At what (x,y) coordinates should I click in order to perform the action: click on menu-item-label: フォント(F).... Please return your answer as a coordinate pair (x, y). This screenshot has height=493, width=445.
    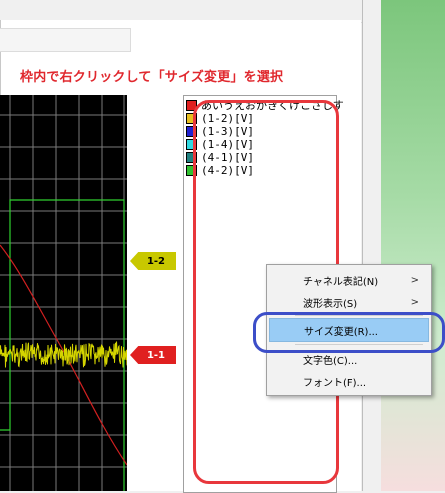
    Looking at the image, I should click on (335, 383).